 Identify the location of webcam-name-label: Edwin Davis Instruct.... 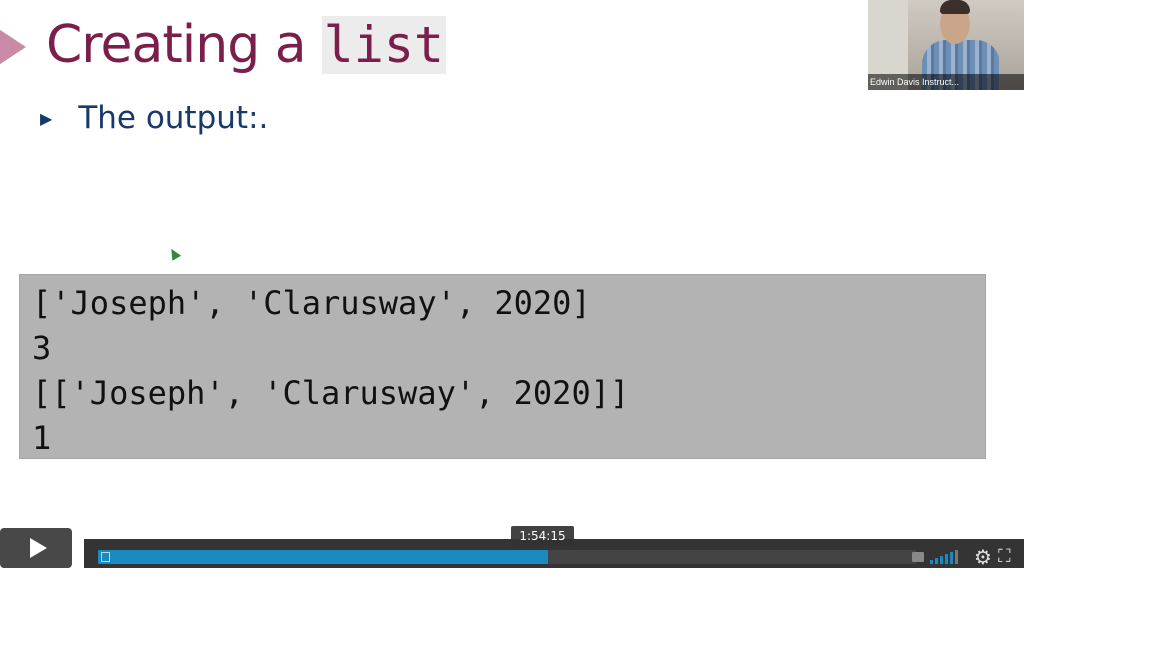
(946, 82).